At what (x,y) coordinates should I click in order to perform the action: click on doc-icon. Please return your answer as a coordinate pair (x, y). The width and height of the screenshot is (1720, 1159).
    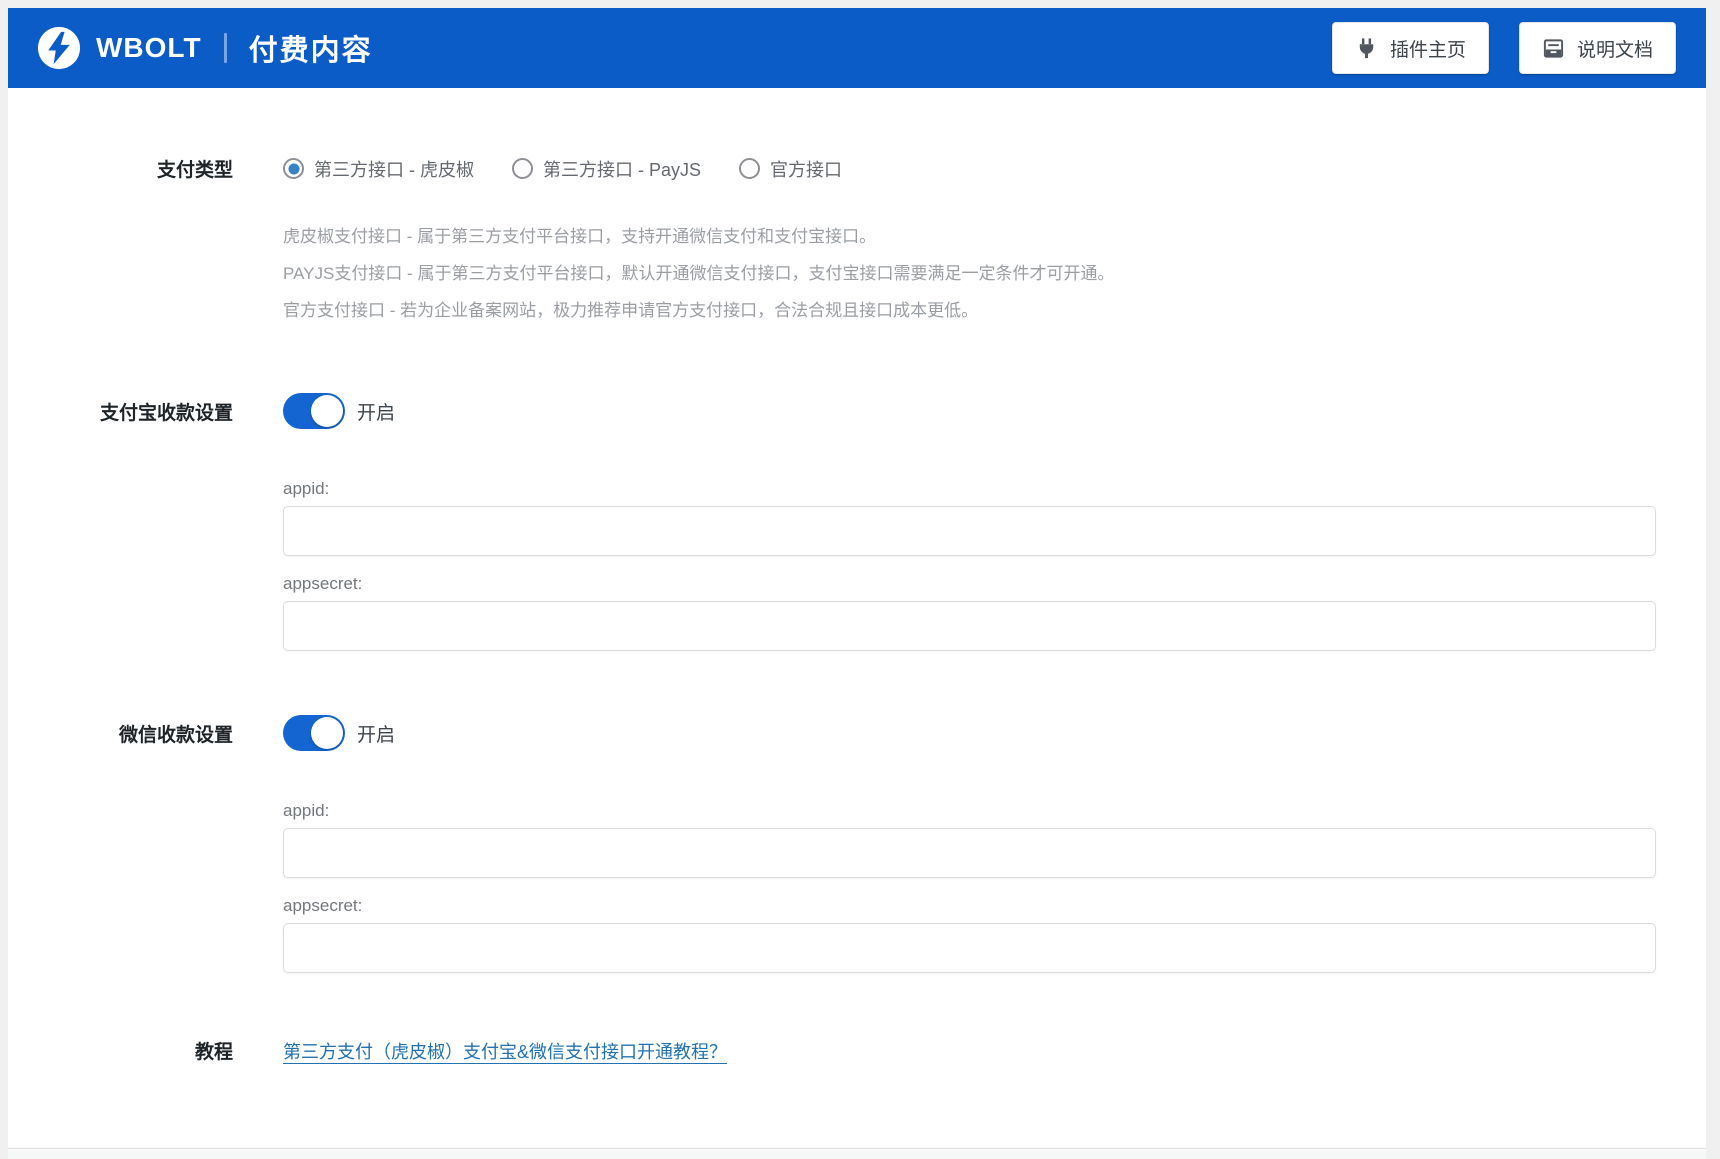
    Looking at the image, I should click on (1553, 48).